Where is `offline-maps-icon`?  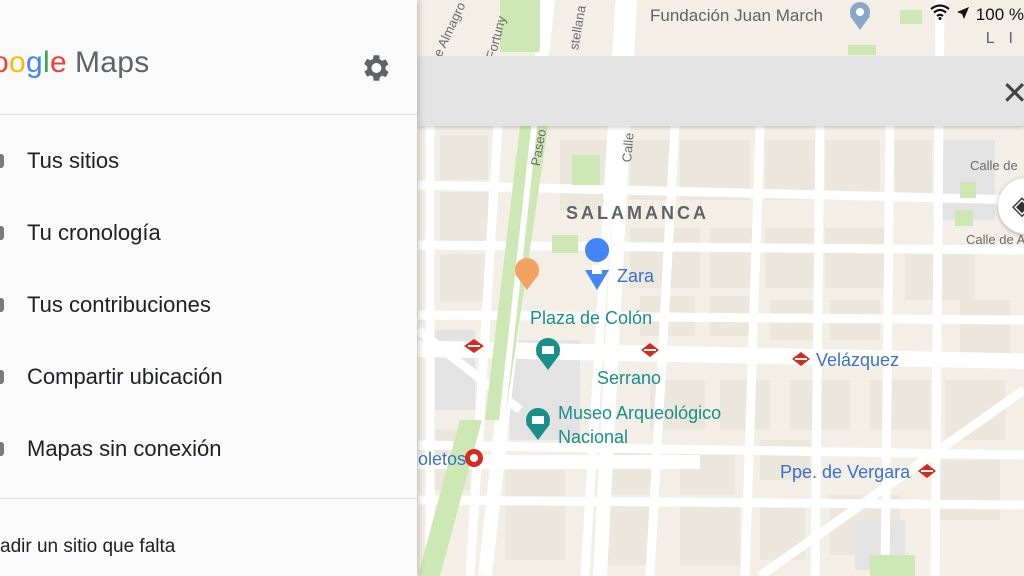
offline-maps-icon is located at coordinates (2, 449).